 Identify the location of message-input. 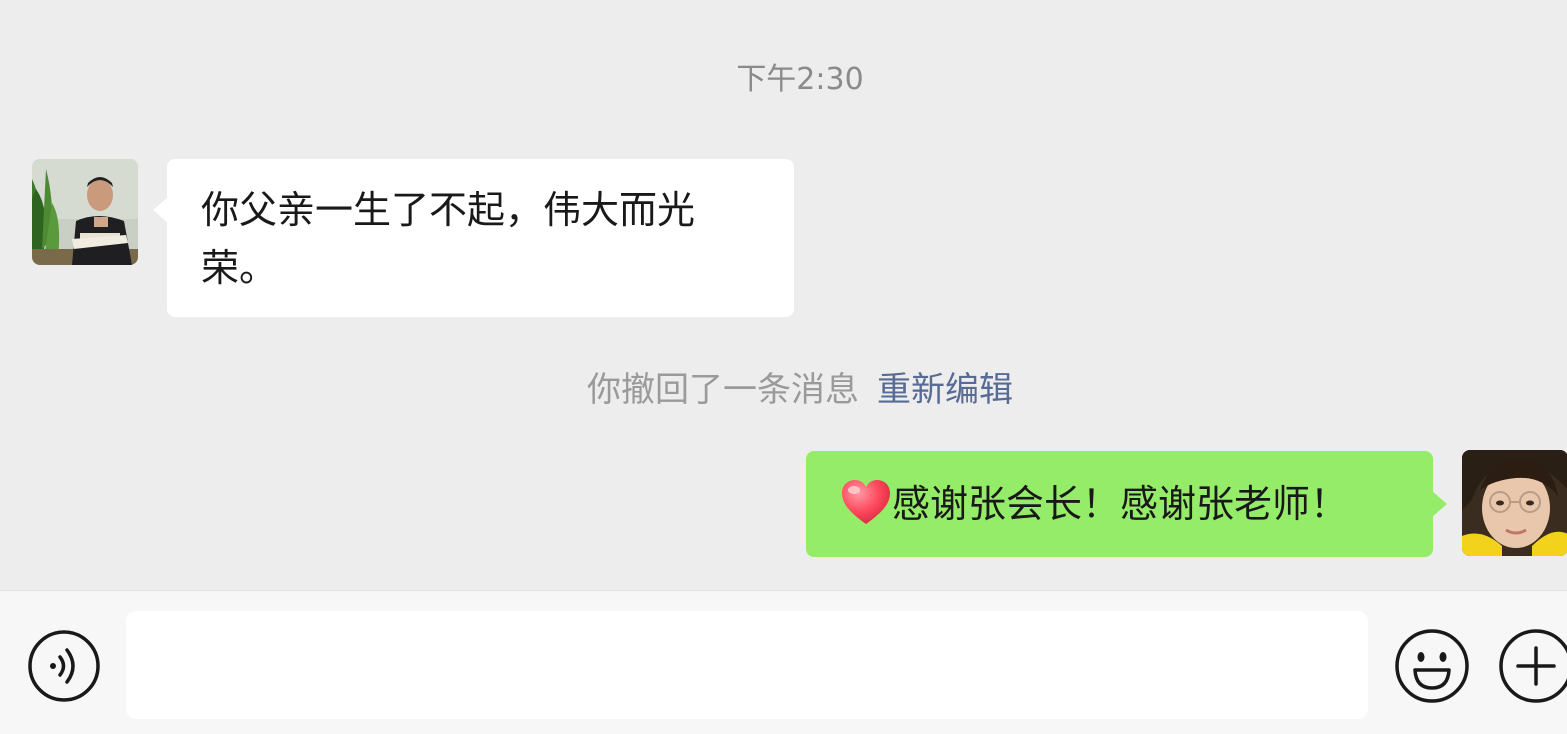
(747, 665).